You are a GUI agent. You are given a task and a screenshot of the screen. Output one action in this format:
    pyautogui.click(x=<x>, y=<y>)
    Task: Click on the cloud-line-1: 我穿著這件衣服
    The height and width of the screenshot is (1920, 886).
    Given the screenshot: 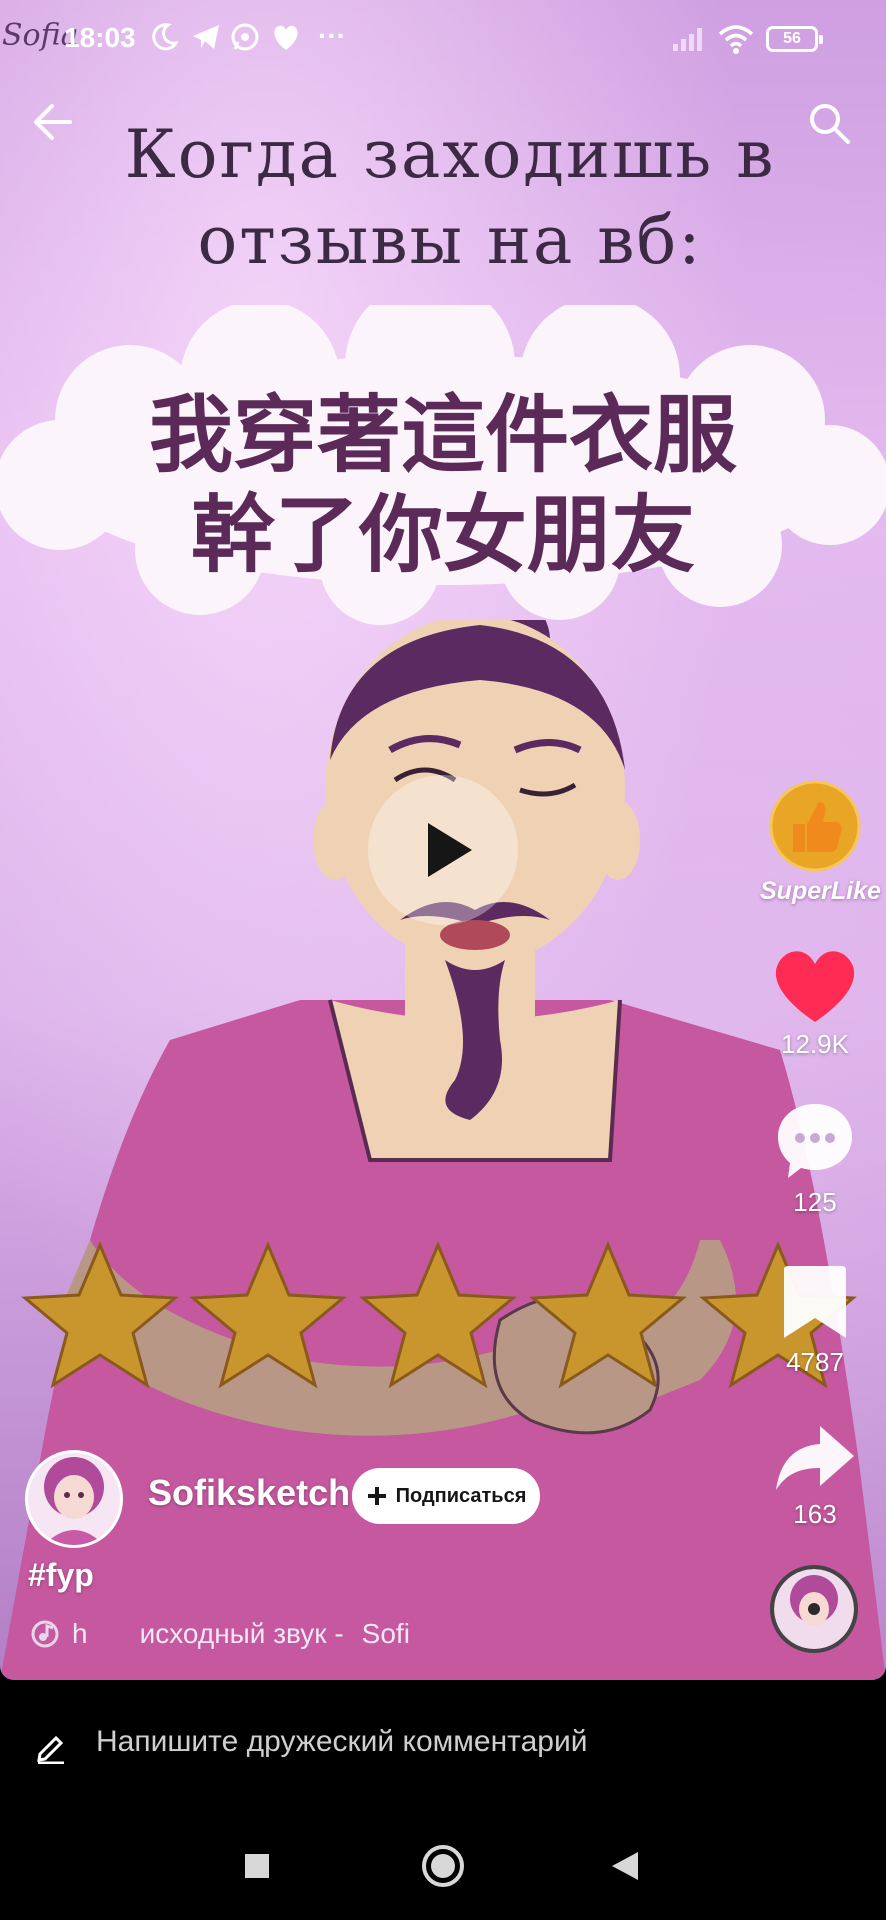 What is the action you would take?
    pyautogui.click(x=442, y=435)
    